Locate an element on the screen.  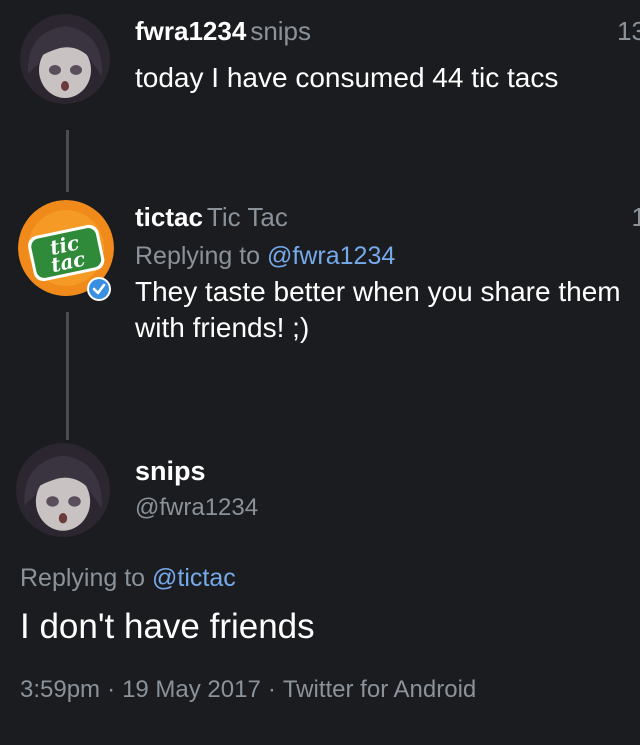
display-name: fwra1234 is located at coordinates (190, 31).